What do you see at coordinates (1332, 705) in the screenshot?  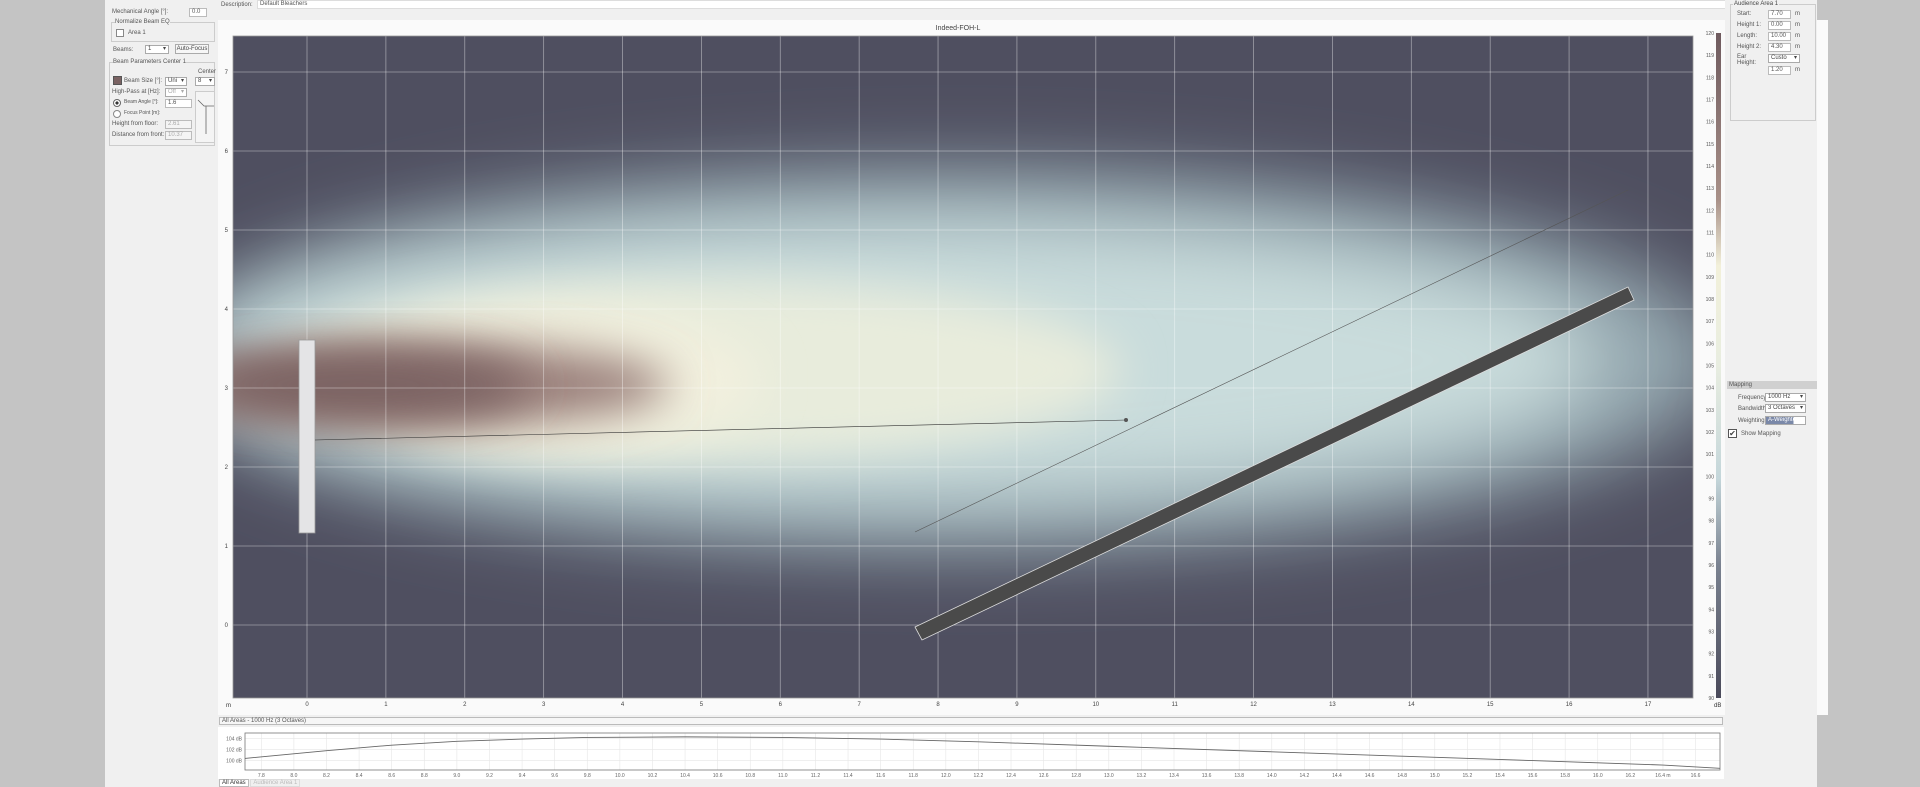 I see `x-tick-label: 13` at bounding box center [1332, 705].